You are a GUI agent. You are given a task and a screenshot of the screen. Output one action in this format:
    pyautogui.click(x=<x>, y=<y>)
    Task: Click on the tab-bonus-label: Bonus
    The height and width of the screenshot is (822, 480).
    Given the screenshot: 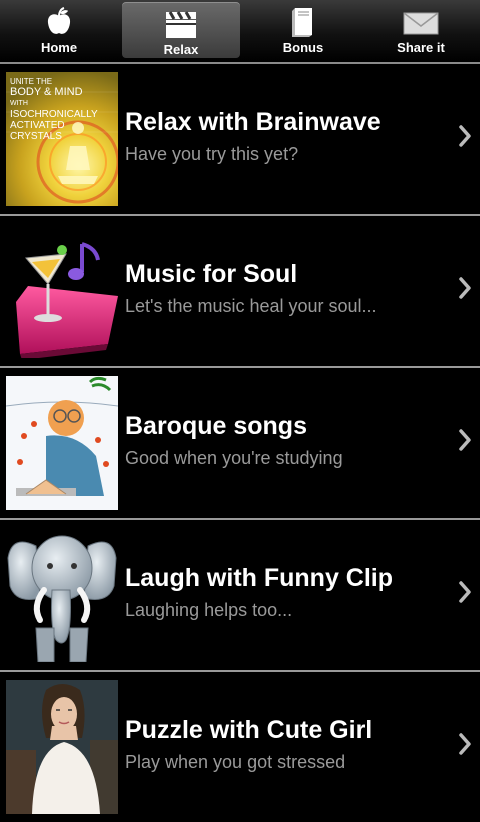 What is the action you would take?
    pyautogui.click(x=303, y=47)
    